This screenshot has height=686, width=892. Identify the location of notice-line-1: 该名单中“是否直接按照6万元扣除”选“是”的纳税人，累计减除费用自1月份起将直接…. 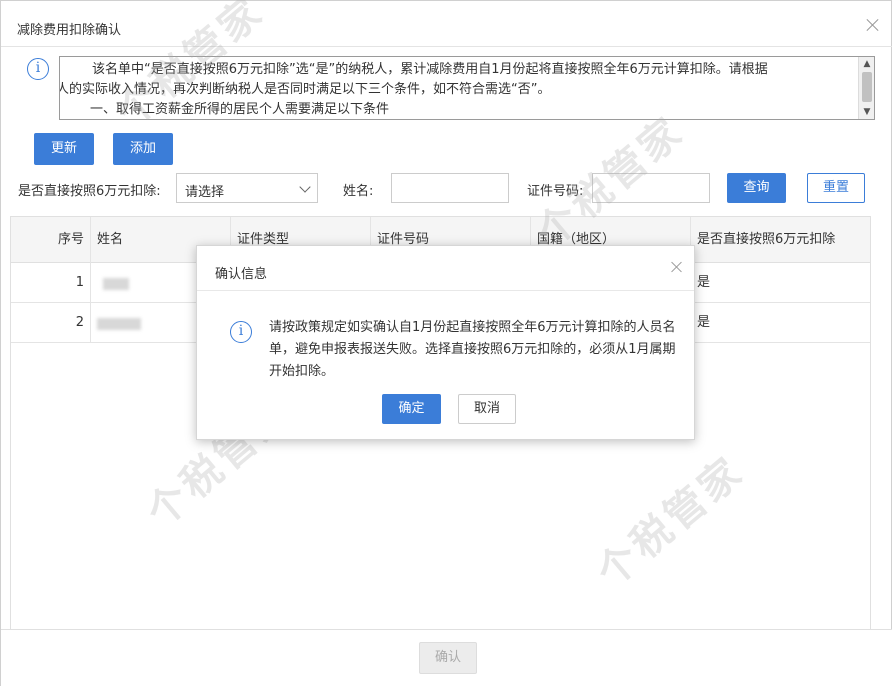
(430, 69).